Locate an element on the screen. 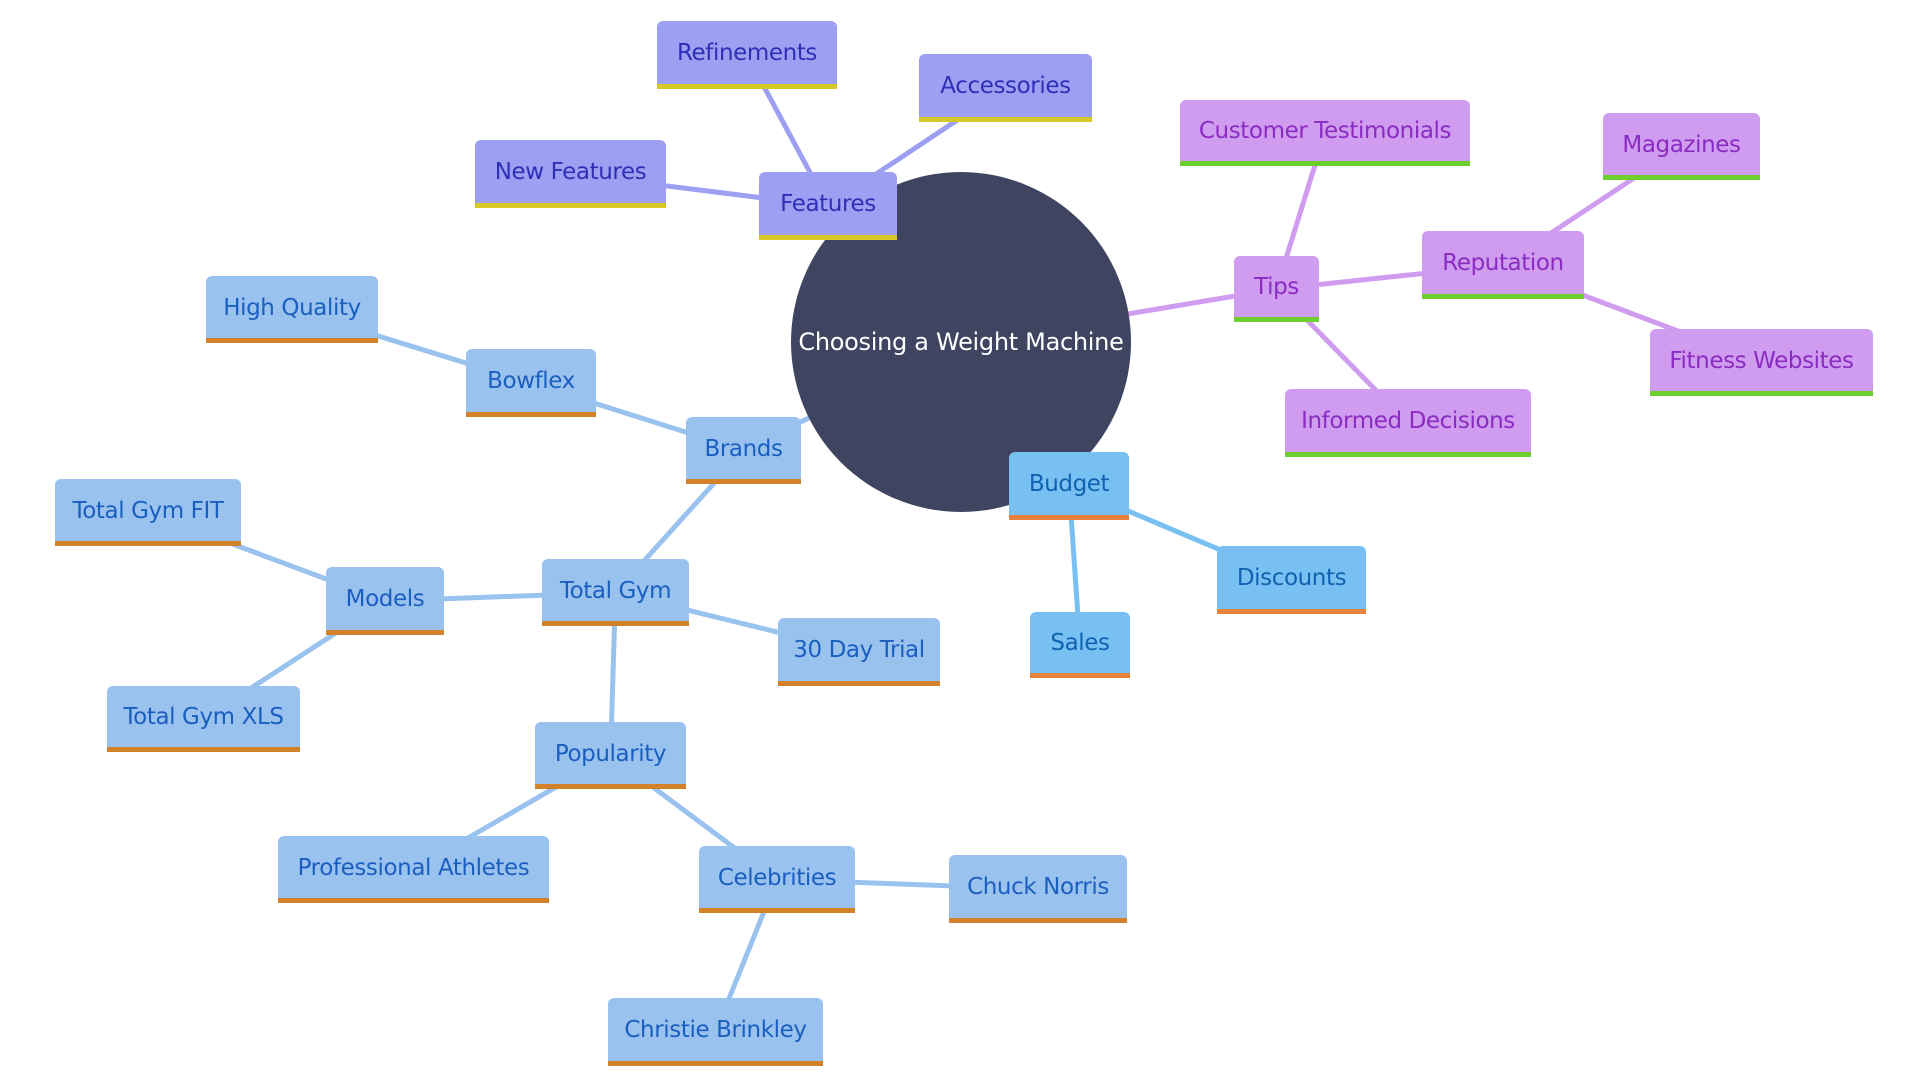 This screenshot has width=1920, height=1080. node-label: Reputation is located at coordinates (1503, 263).